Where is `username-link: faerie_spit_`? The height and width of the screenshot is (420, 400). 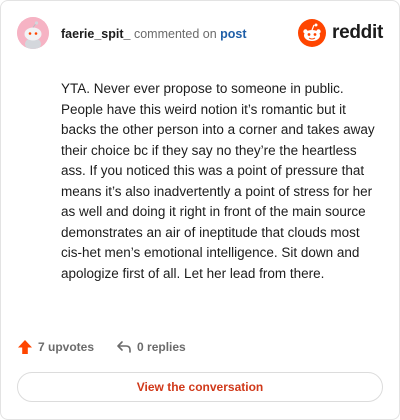
username-link: faerie_spit_ is located at coordinates (95, 34).